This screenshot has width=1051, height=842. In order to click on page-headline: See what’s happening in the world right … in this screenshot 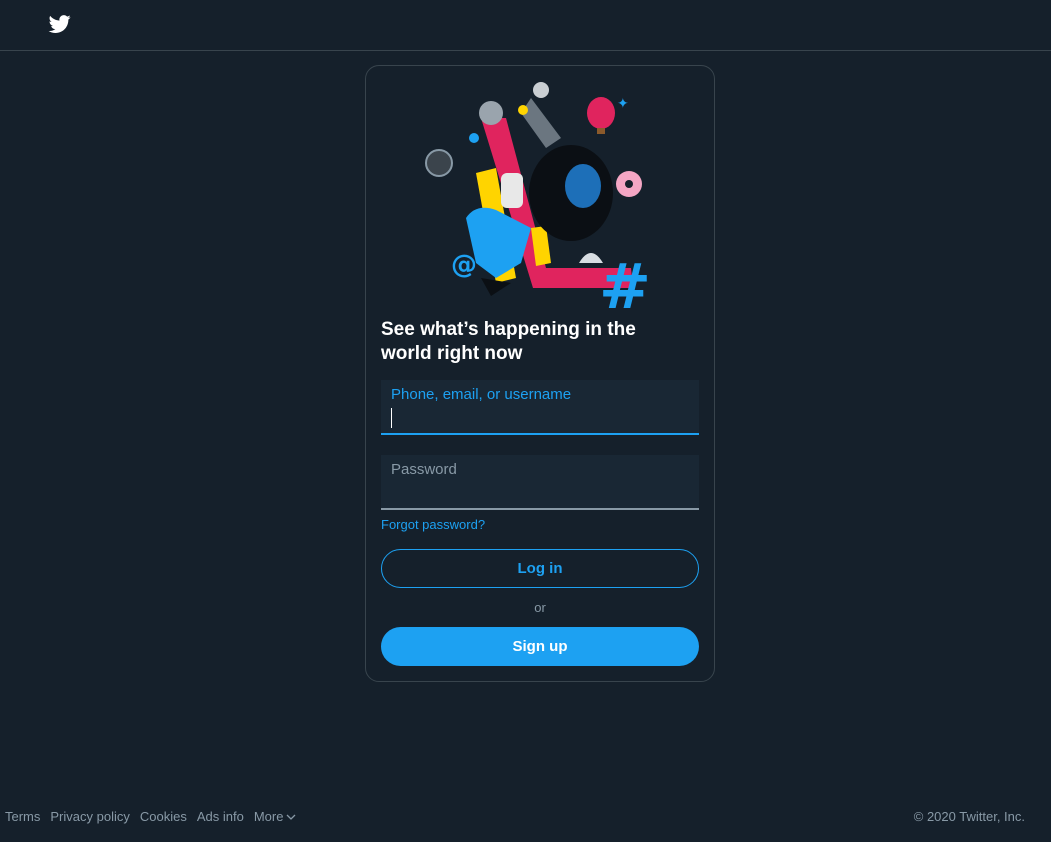, I will do `click(508, 341)`.